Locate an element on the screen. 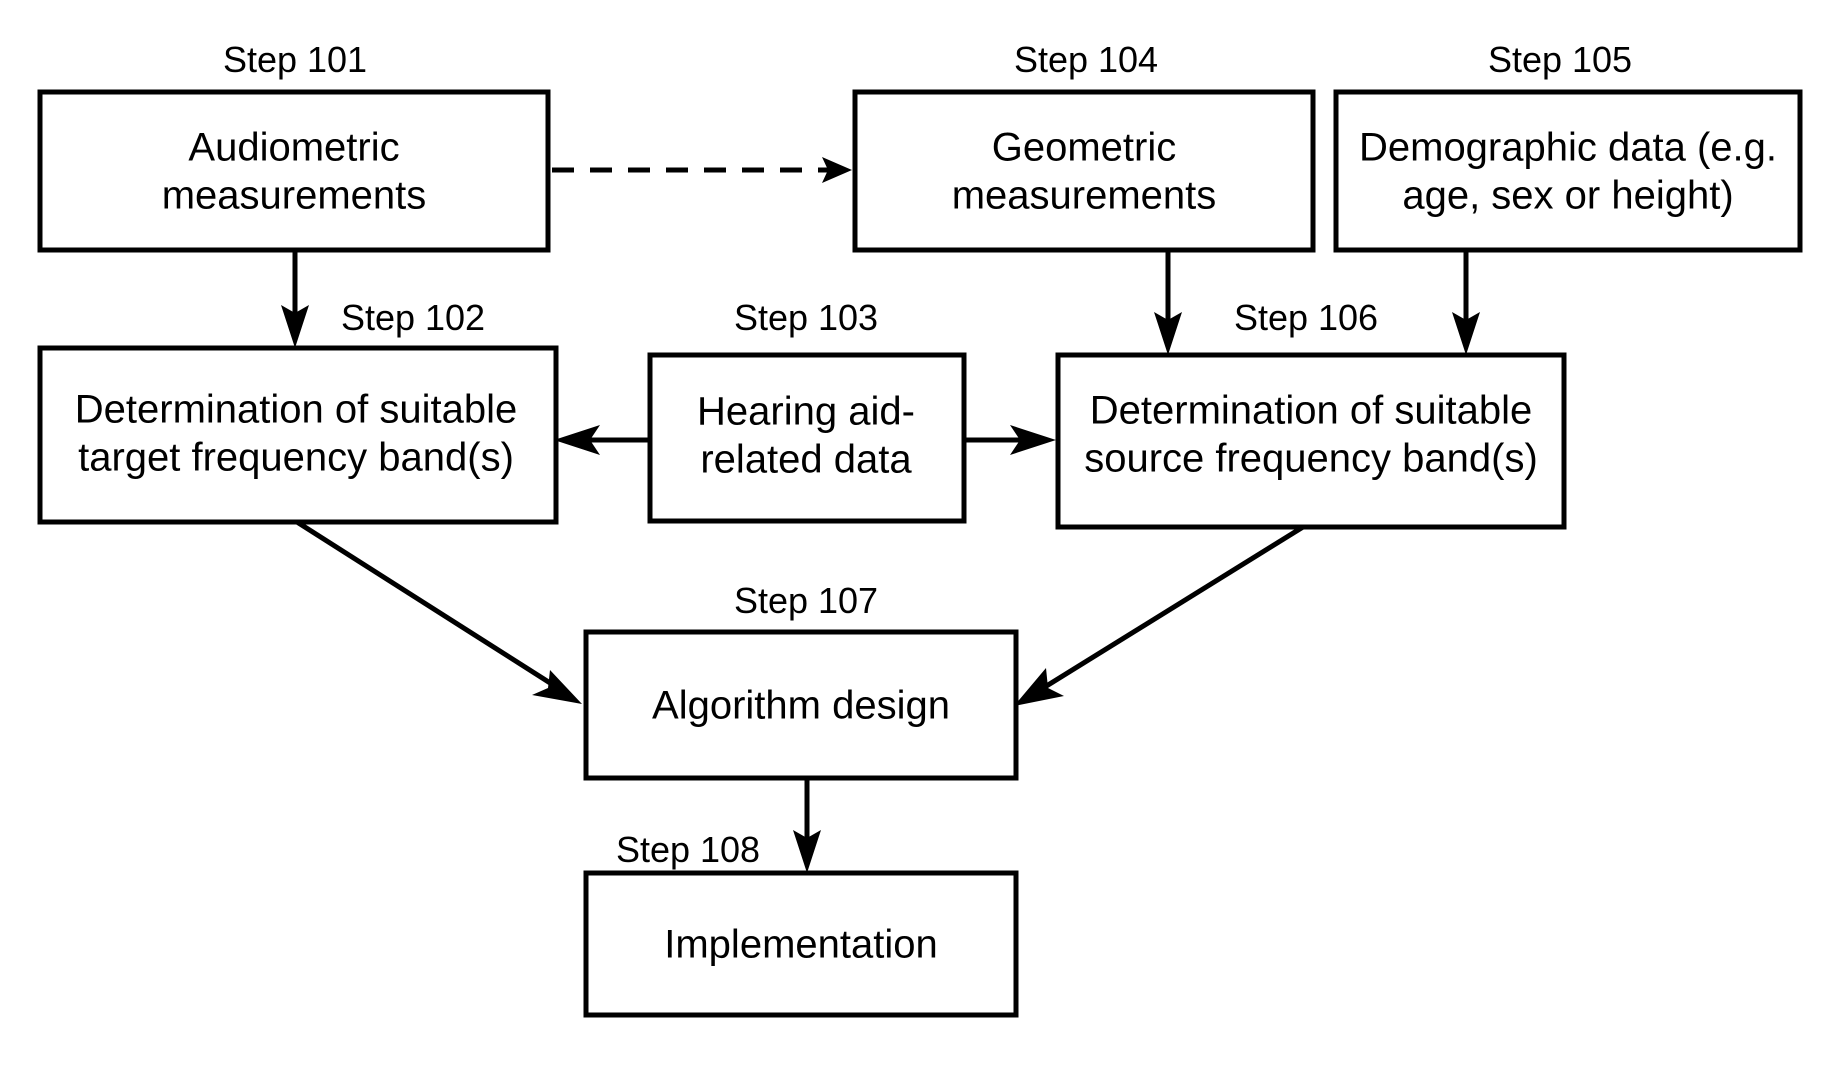 This screenshot has width=1821, height=1086. edge-step105-to-step106 is located at coordinates (1466, 302).